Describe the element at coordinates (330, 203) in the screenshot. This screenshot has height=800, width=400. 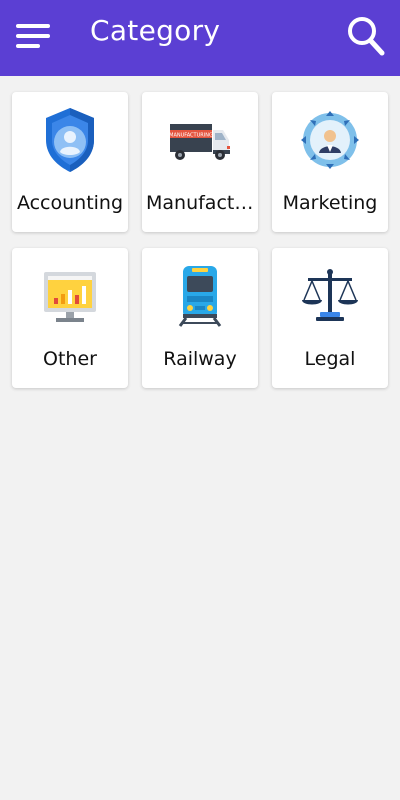
I see `category-label: Marketing` at that location.